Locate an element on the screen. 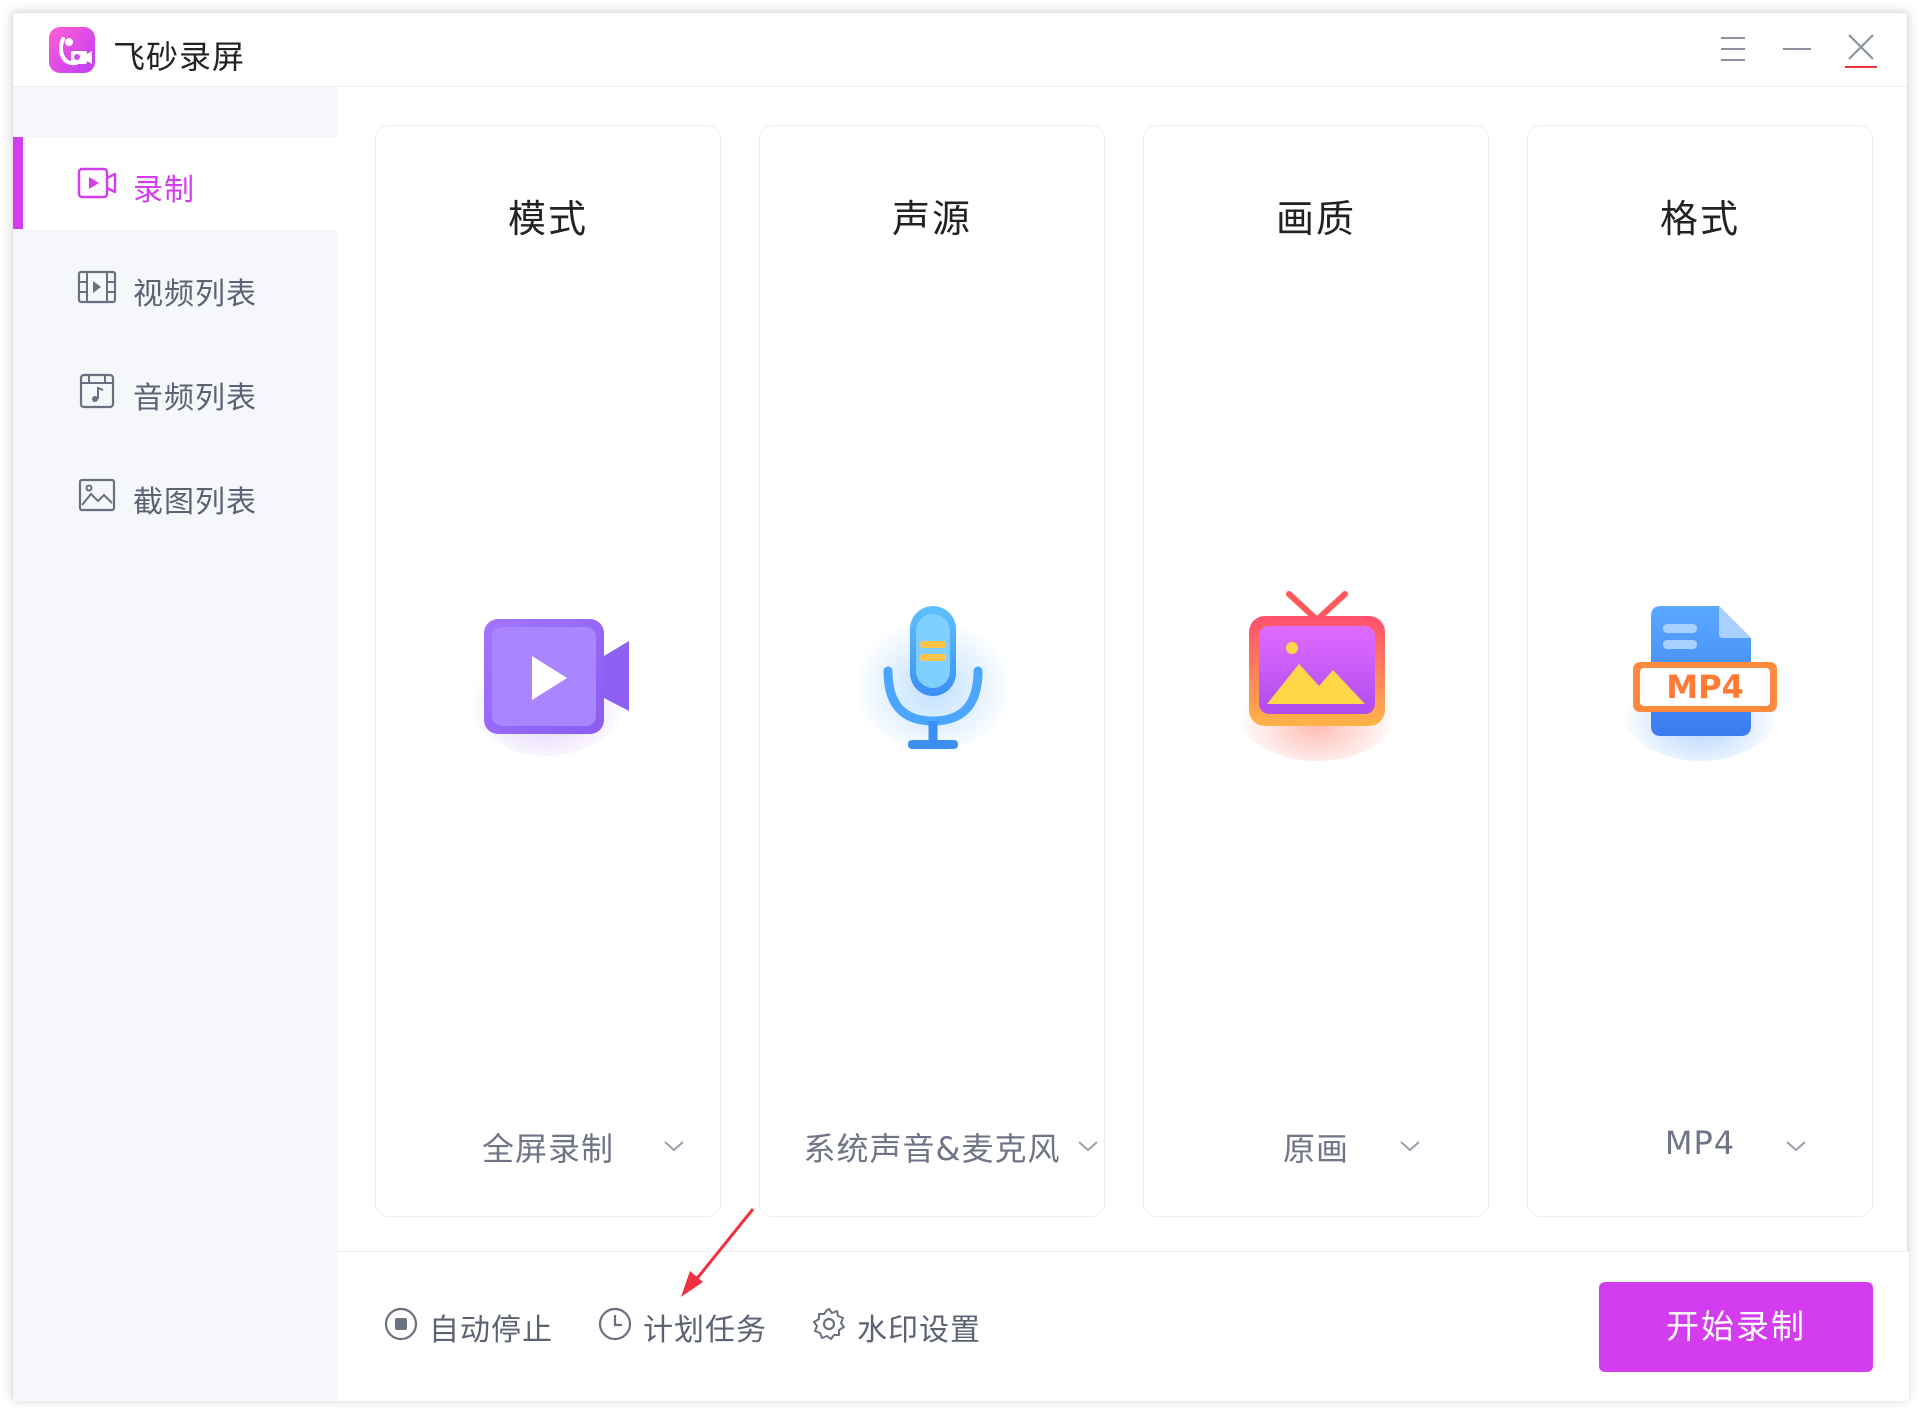  card-title: 格式 is located at coordinates (1699, 219).